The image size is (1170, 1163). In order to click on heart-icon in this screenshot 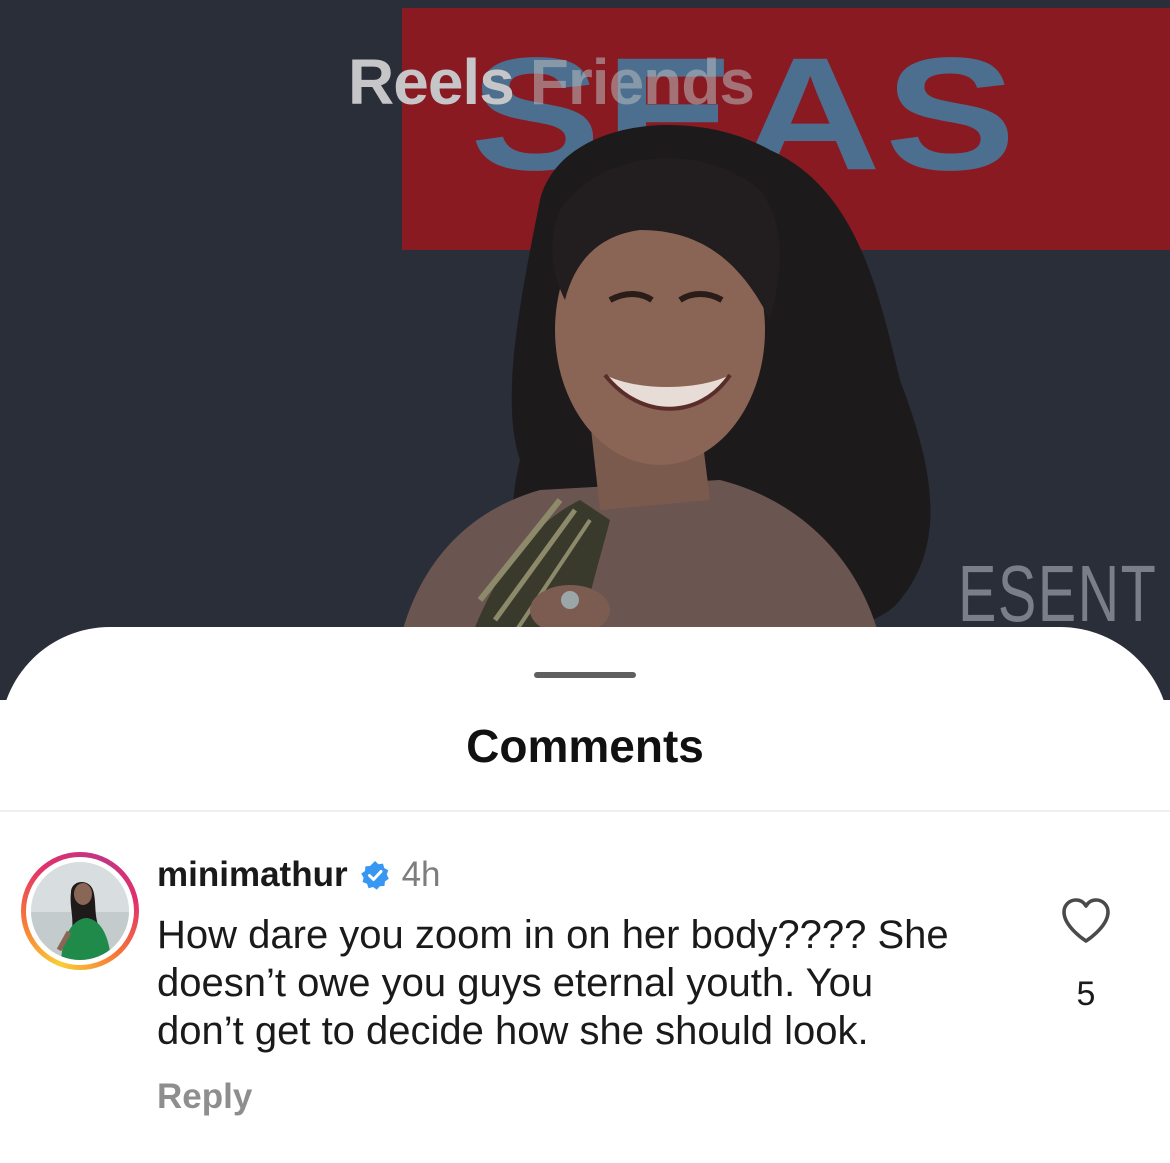, I will do `click(1086, 921)`.